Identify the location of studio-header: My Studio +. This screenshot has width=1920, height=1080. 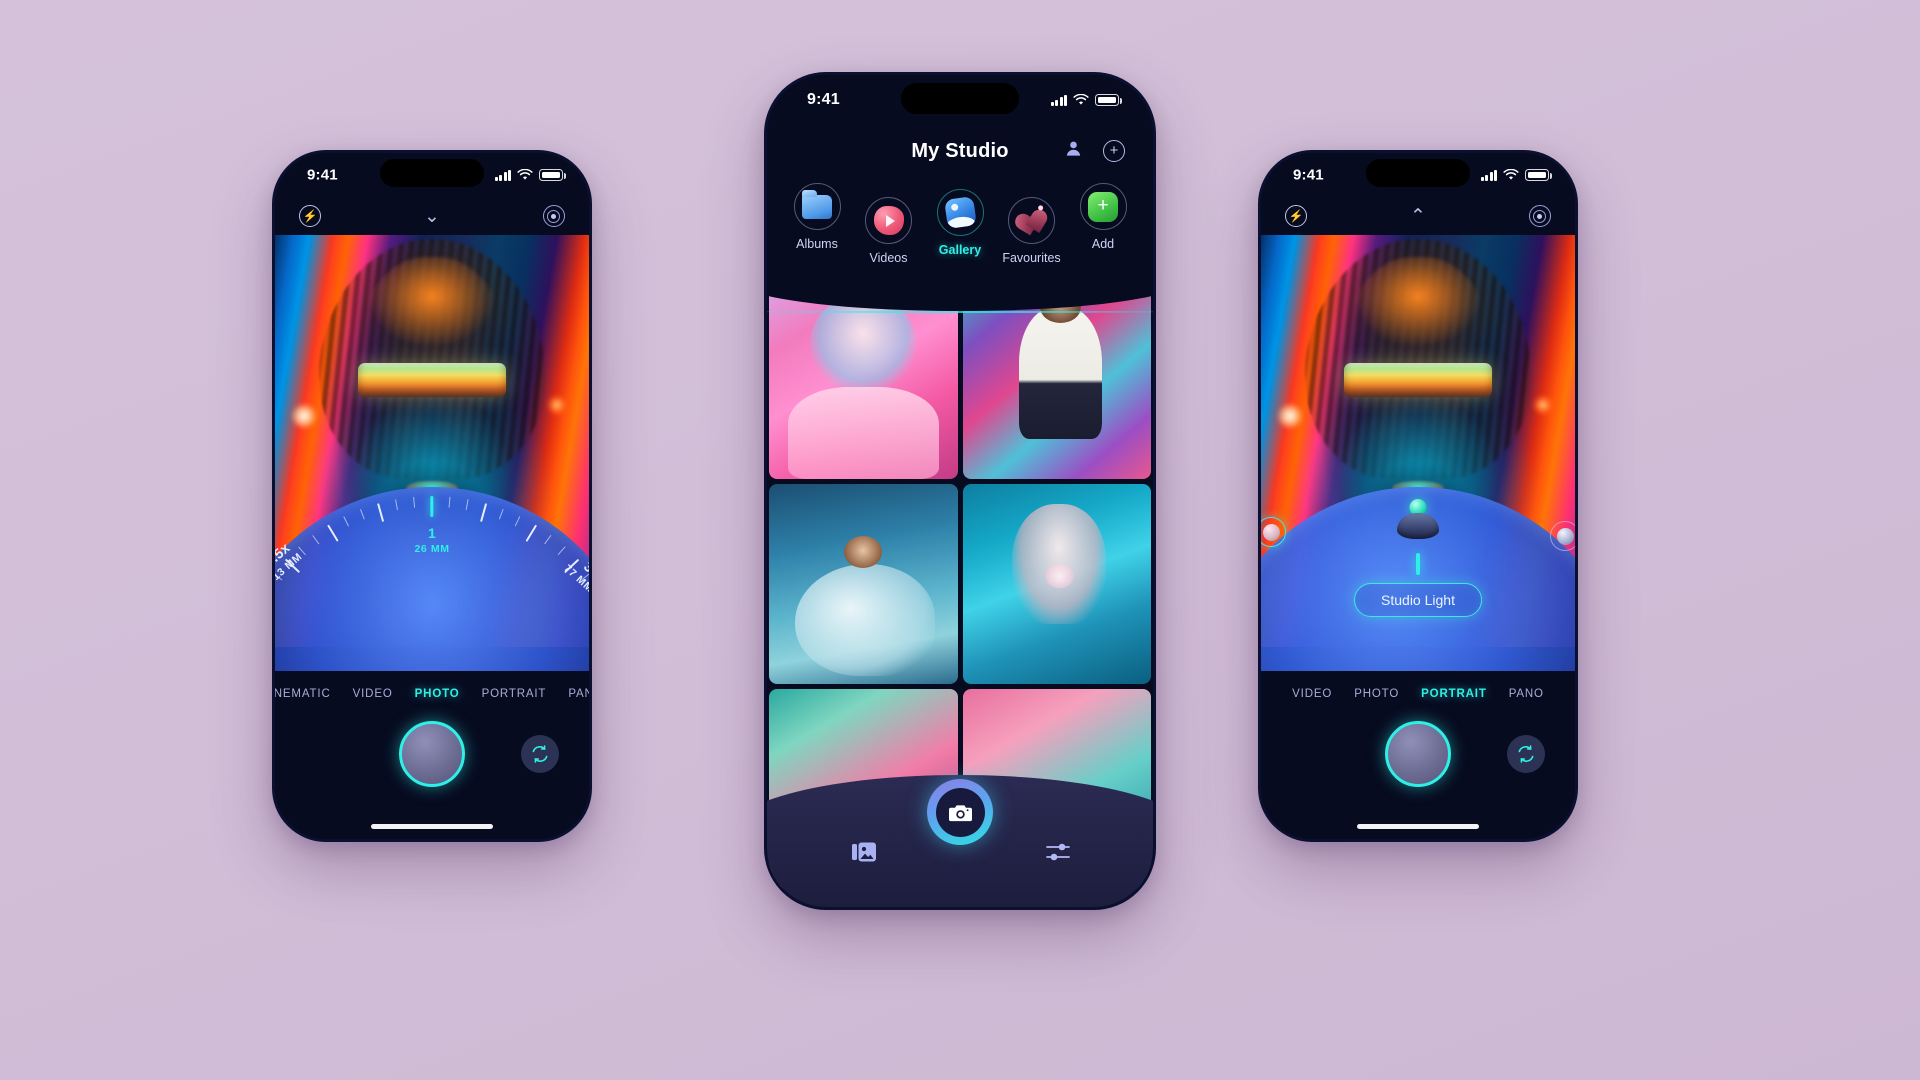
(960, 151).